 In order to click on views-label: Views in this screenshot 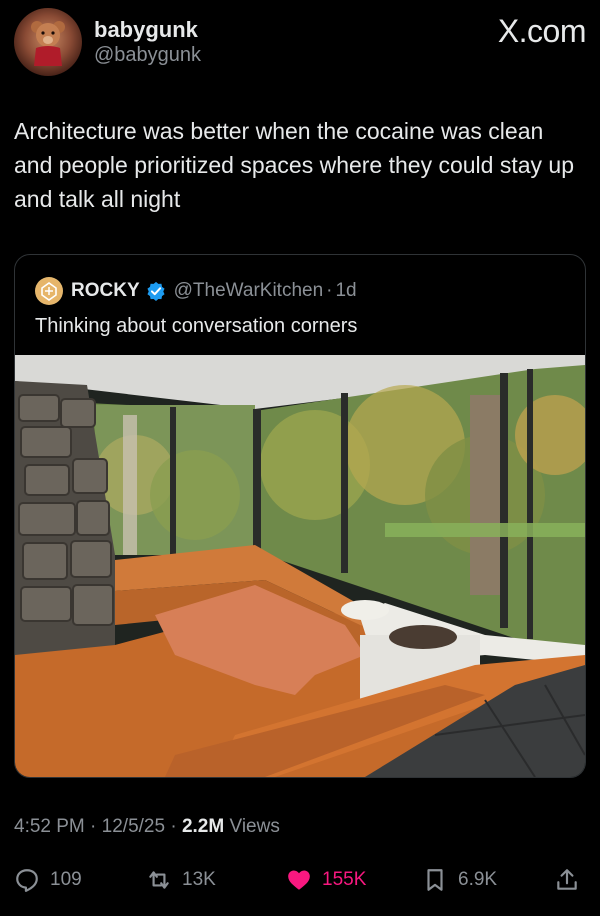, I will do `click(254, 826)`.